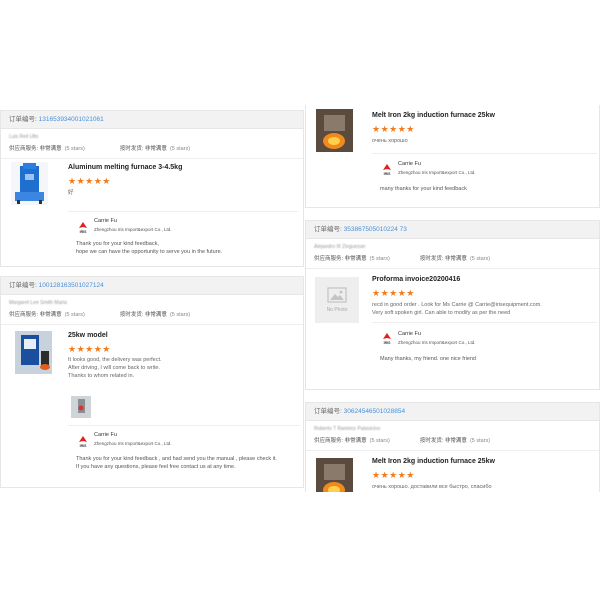 The height and width of the screenshot is (600, 600). Describe the element at coordinates (347, 429) in the screenshot. I see `buyer-name: Roberto T Ramirez Palavicino` at that location.